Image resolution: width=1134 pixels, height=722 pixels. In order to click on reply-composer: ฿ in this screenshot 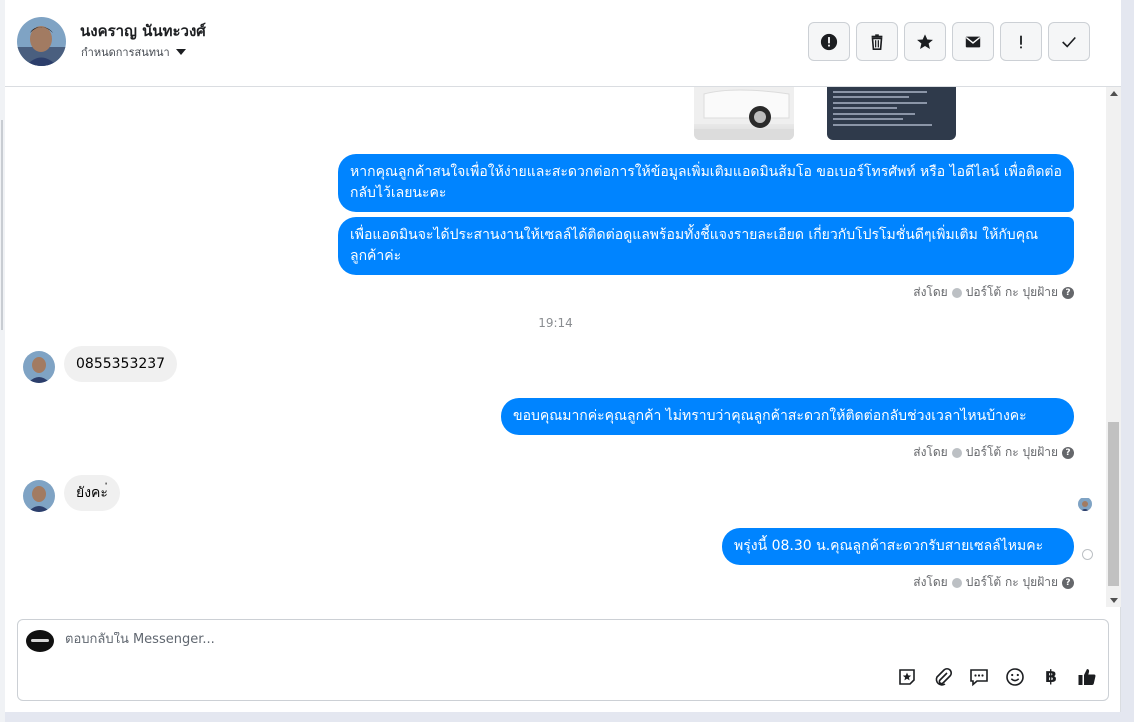, I will do `click(563, 660)`.